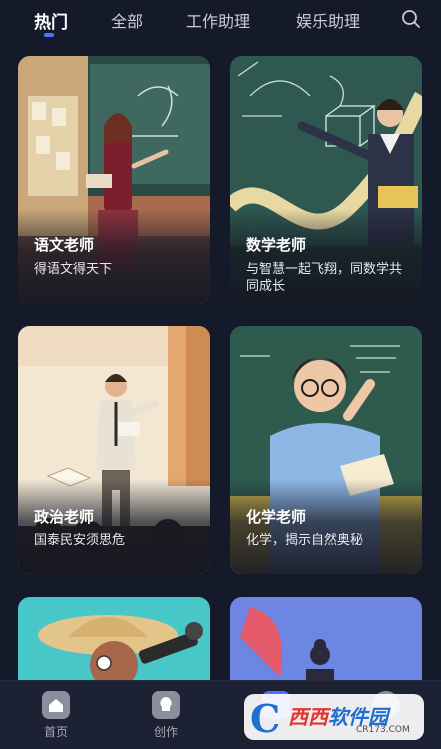 The image size is (441, 749). Describe the element at coordinates (114, 450) in the screenshot. I see `assistant-card-politics-teacher: 政治老师 国泰民安须思危` at that location.